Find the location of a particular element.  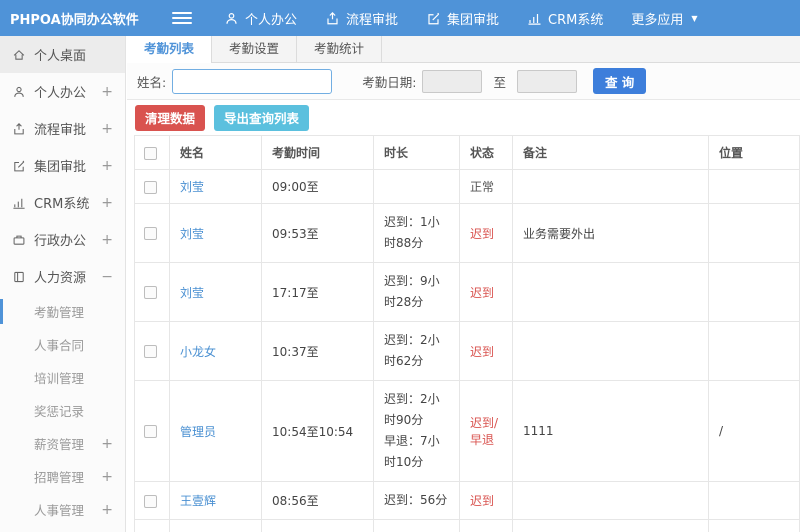

sidebar-item-workflow-approval: 流程审批 + is located at coordinates (62, 128).